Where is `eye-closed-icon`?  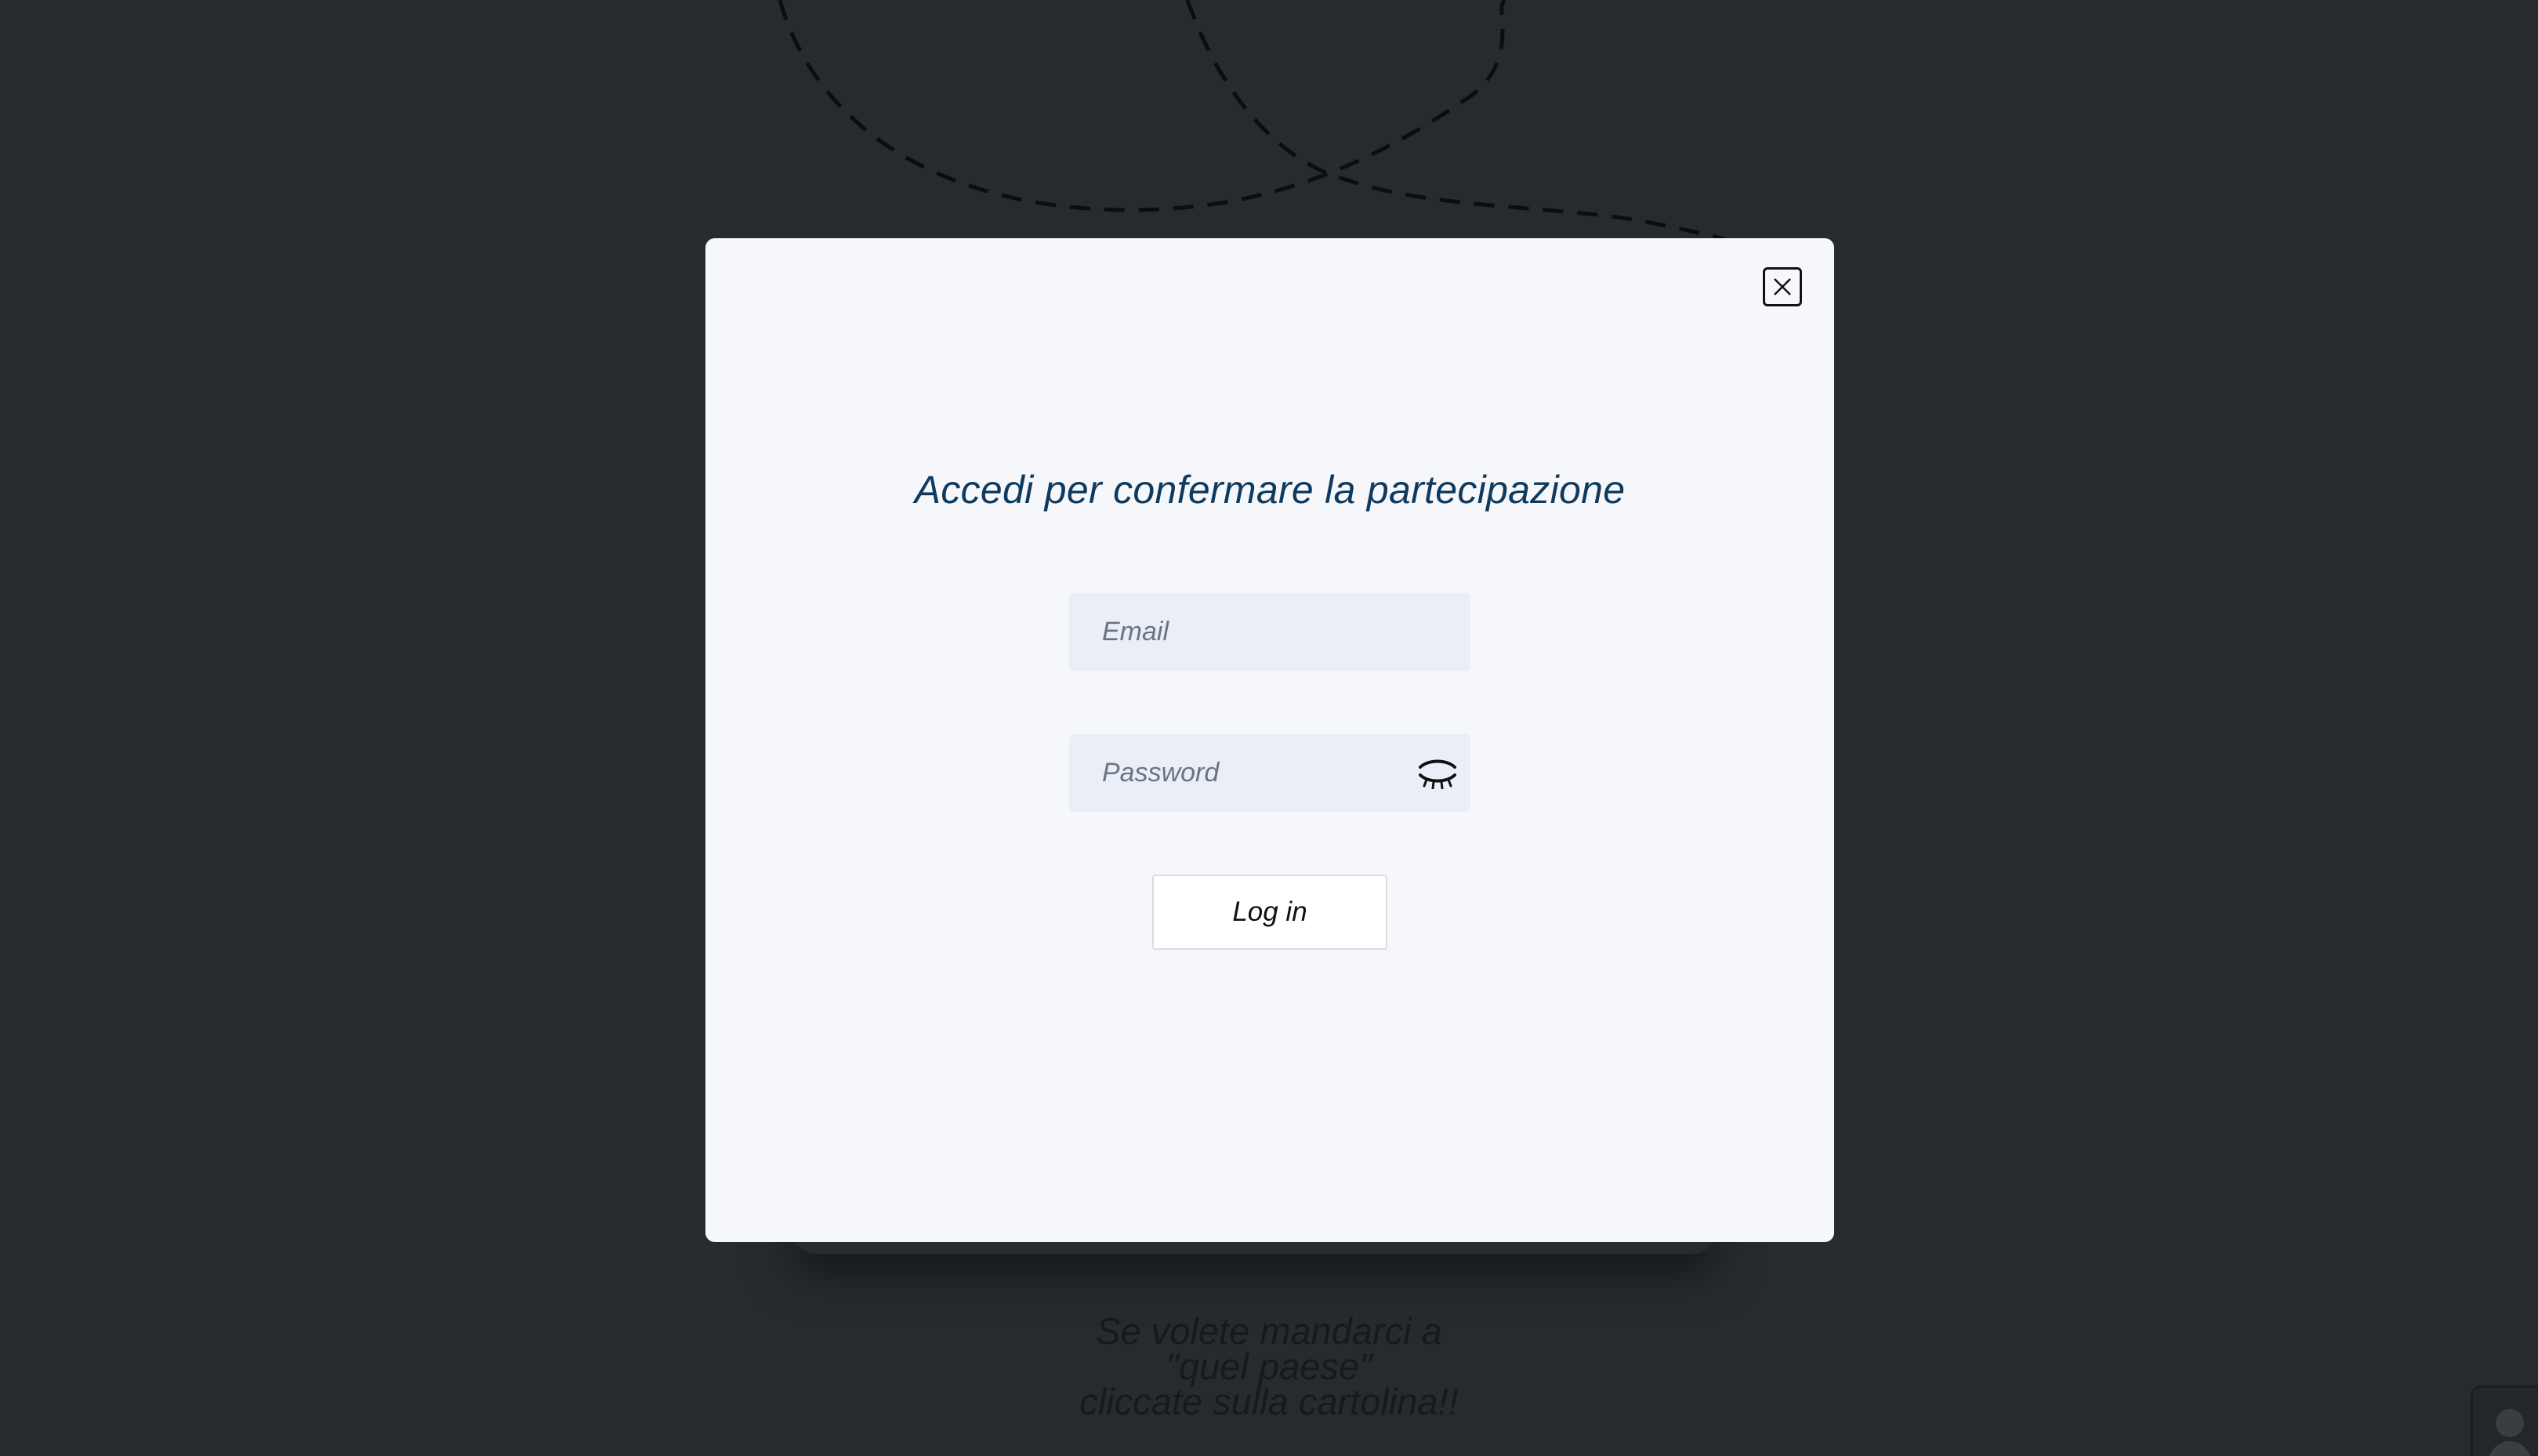
eye-closed-icon is located at coordinates (1437, 774).